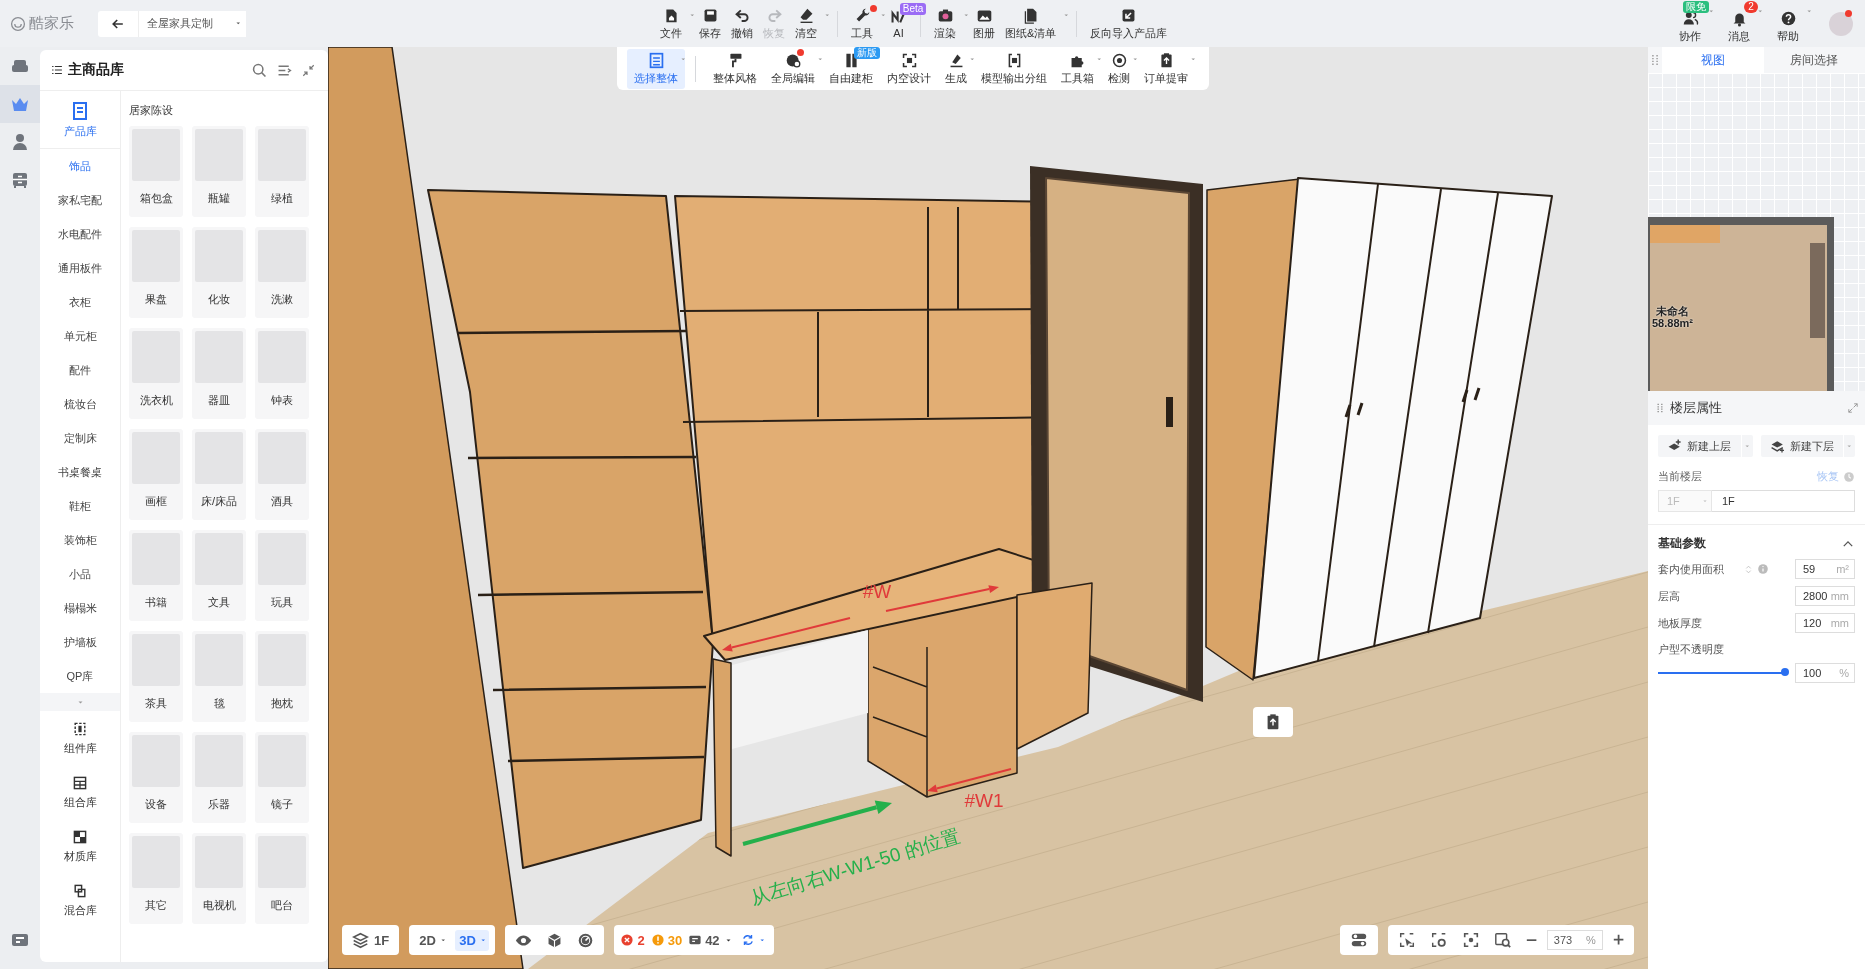 This screenshot has height=969, width=1865. I want to click on tag-badge: 新版, so click(866, 53).